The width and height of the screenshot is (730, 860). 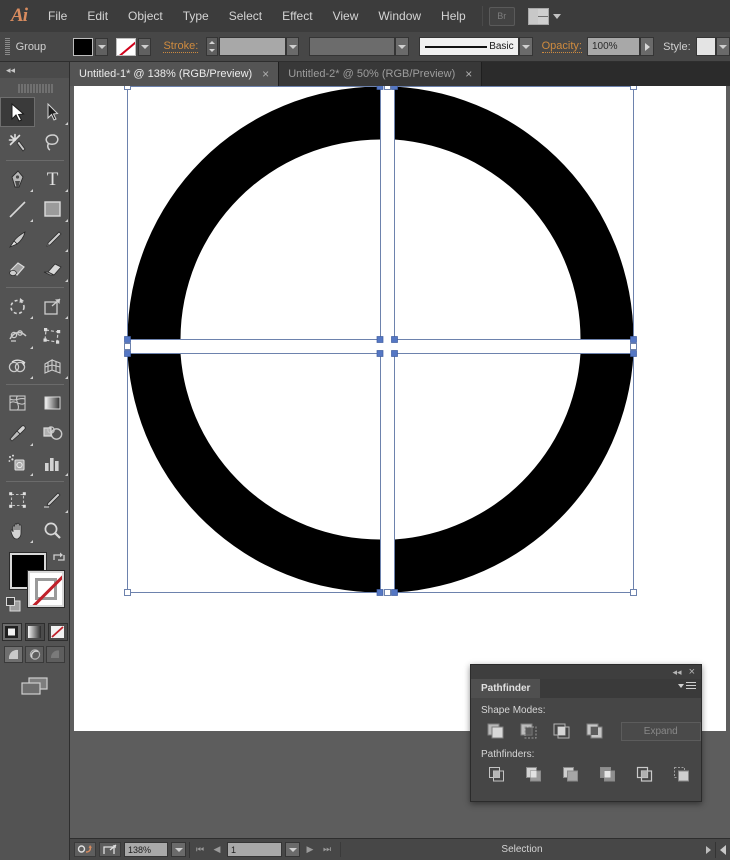 I want to click on merge-button, so click(x=571, y=775).